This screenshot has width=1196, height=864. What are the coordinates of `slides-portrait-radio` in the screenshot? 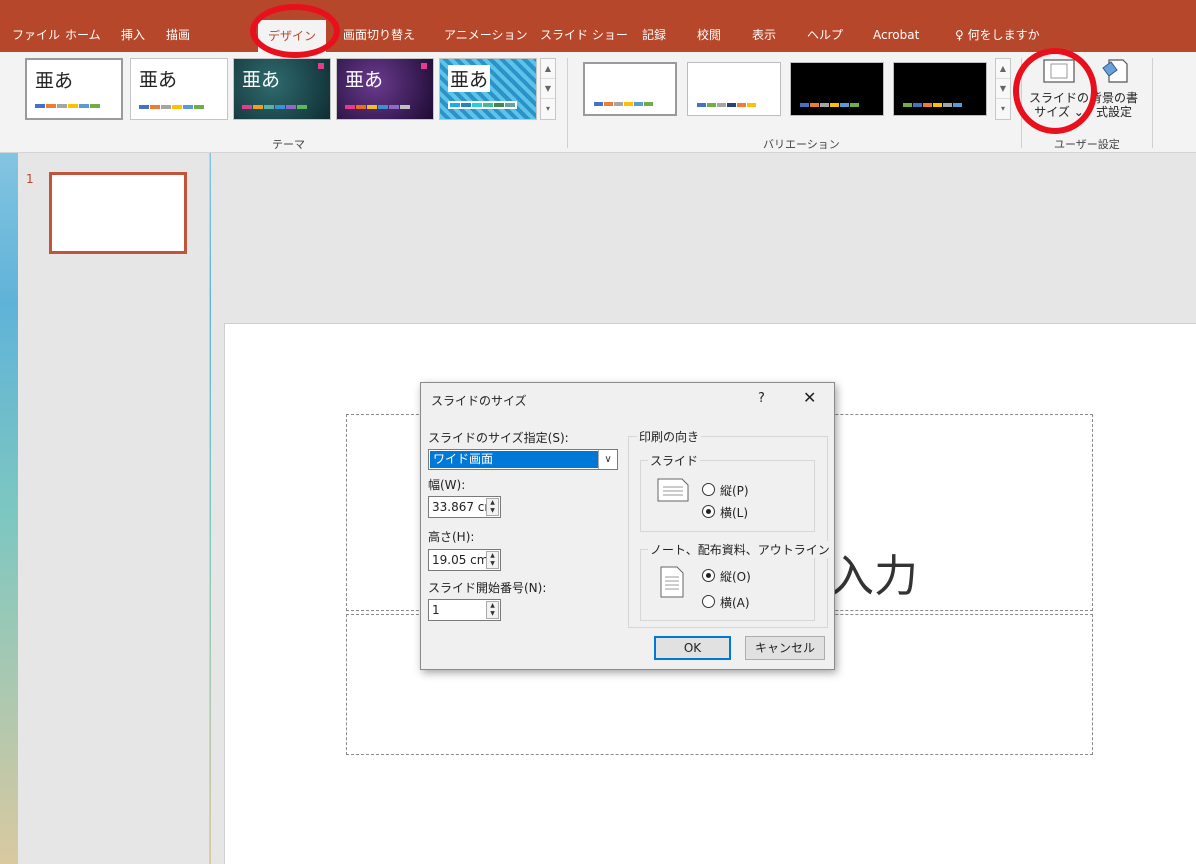 It's located at (708, 489).